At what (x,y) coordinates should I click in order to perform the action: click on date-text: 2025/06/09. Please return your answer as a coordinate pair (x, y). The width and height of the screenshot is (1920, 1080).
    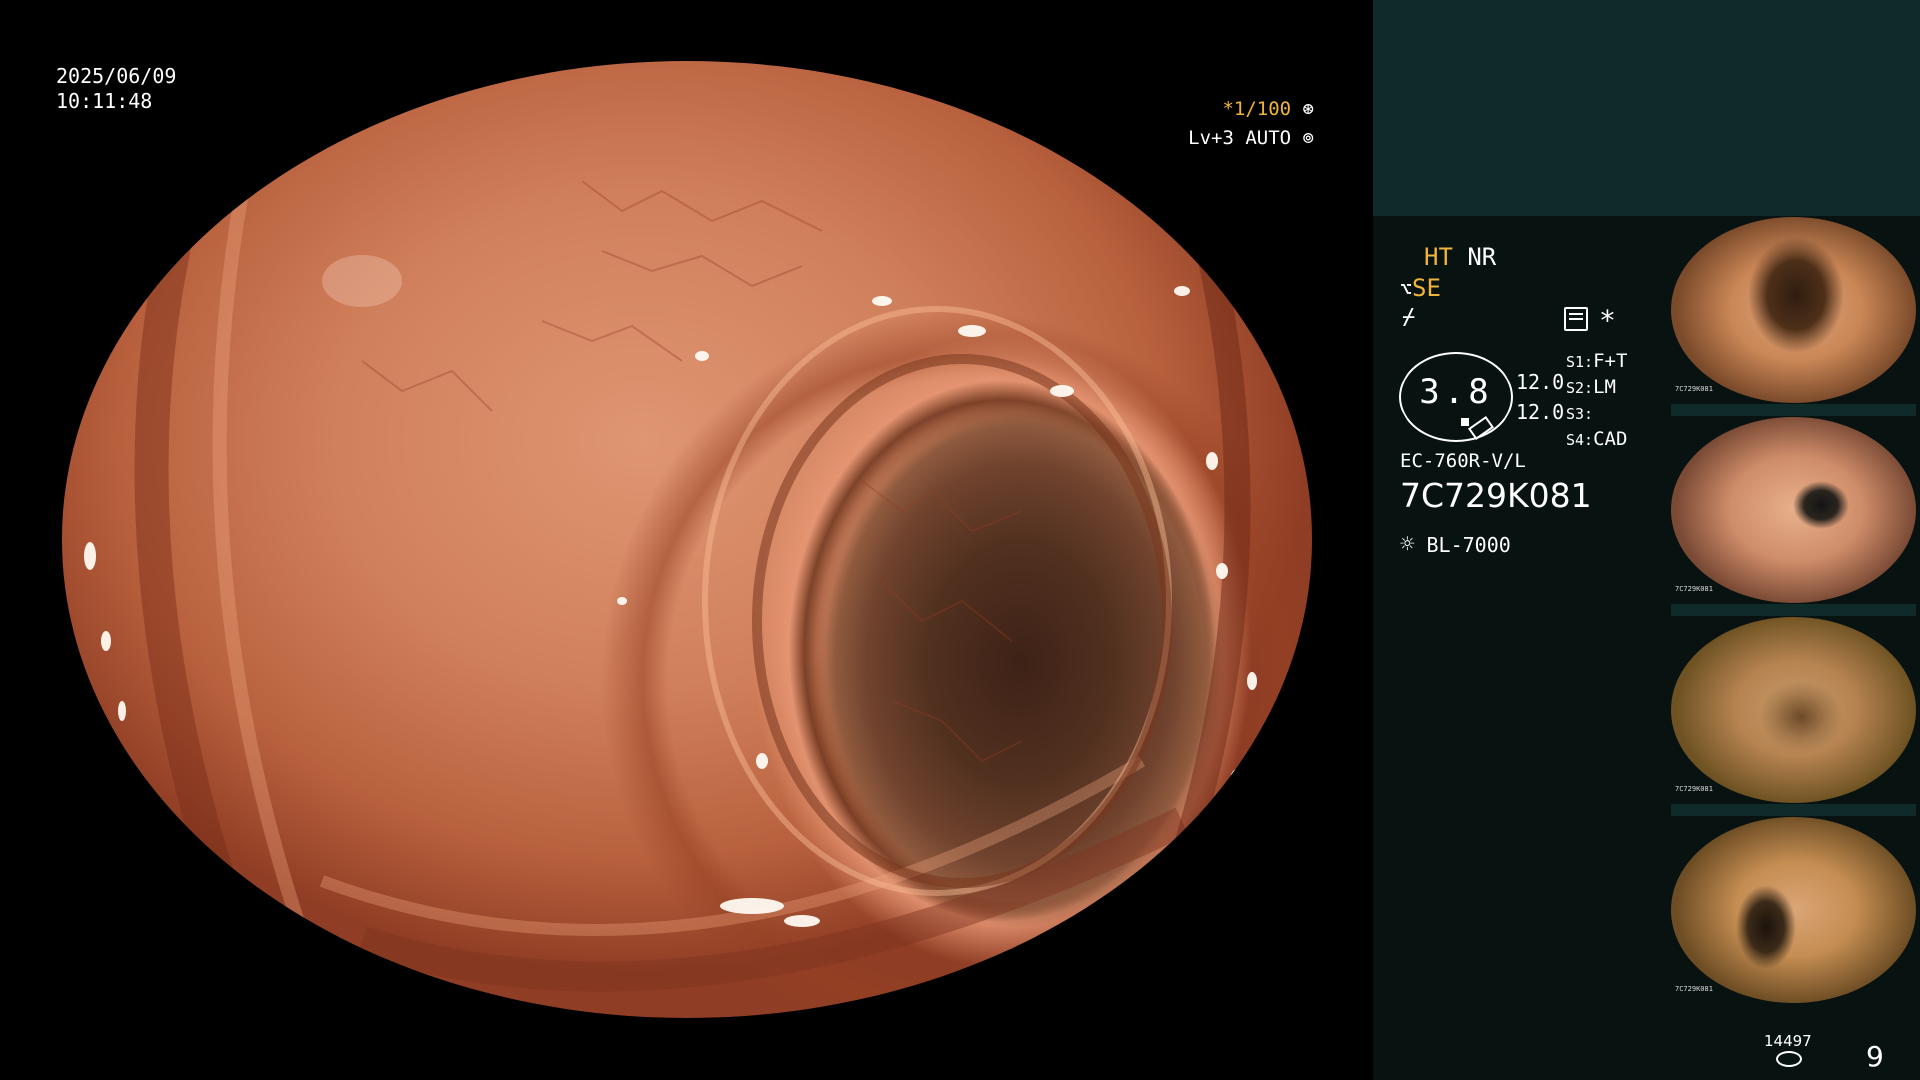
    Looking at the image, I should click on (116, 76).